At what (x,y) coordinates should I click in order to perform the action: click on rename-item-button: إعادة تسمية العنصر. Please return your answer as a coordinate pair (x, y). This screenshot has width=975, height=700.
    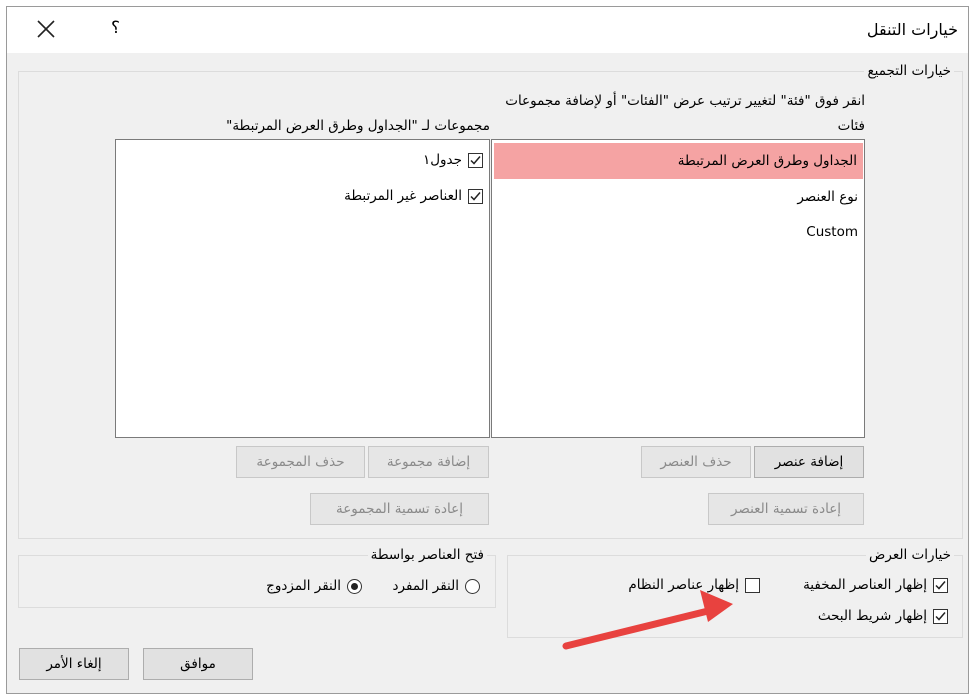
    Looking at the image, I should click on (786, 509).